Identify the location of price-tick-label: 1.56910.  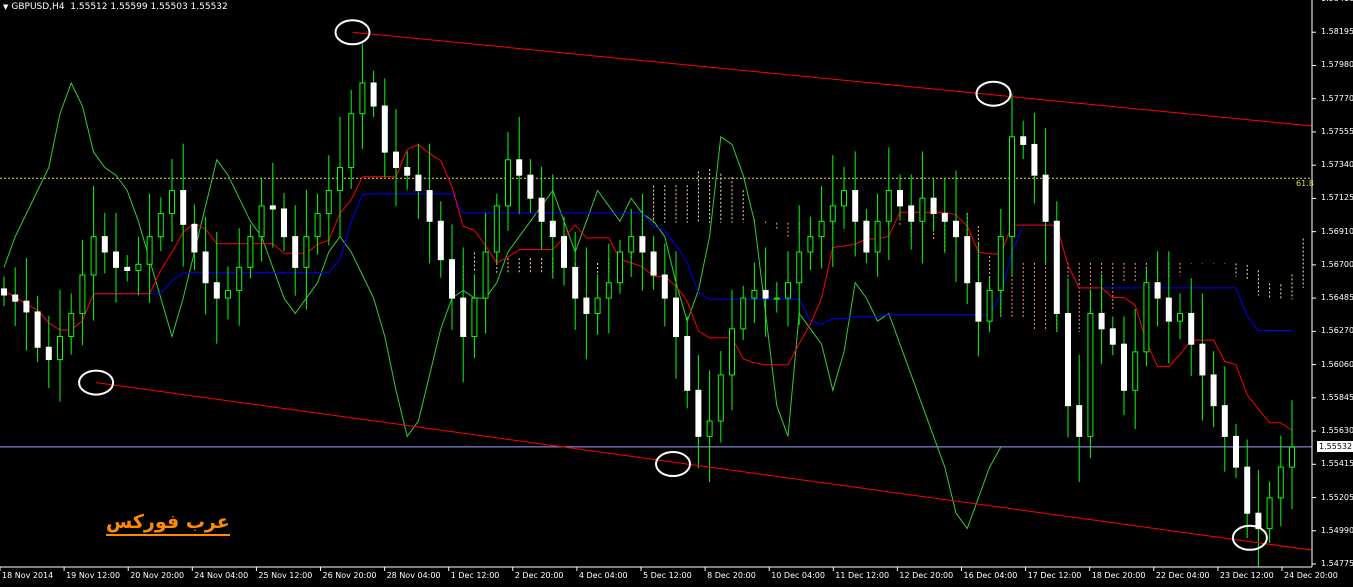
(1337, 231).